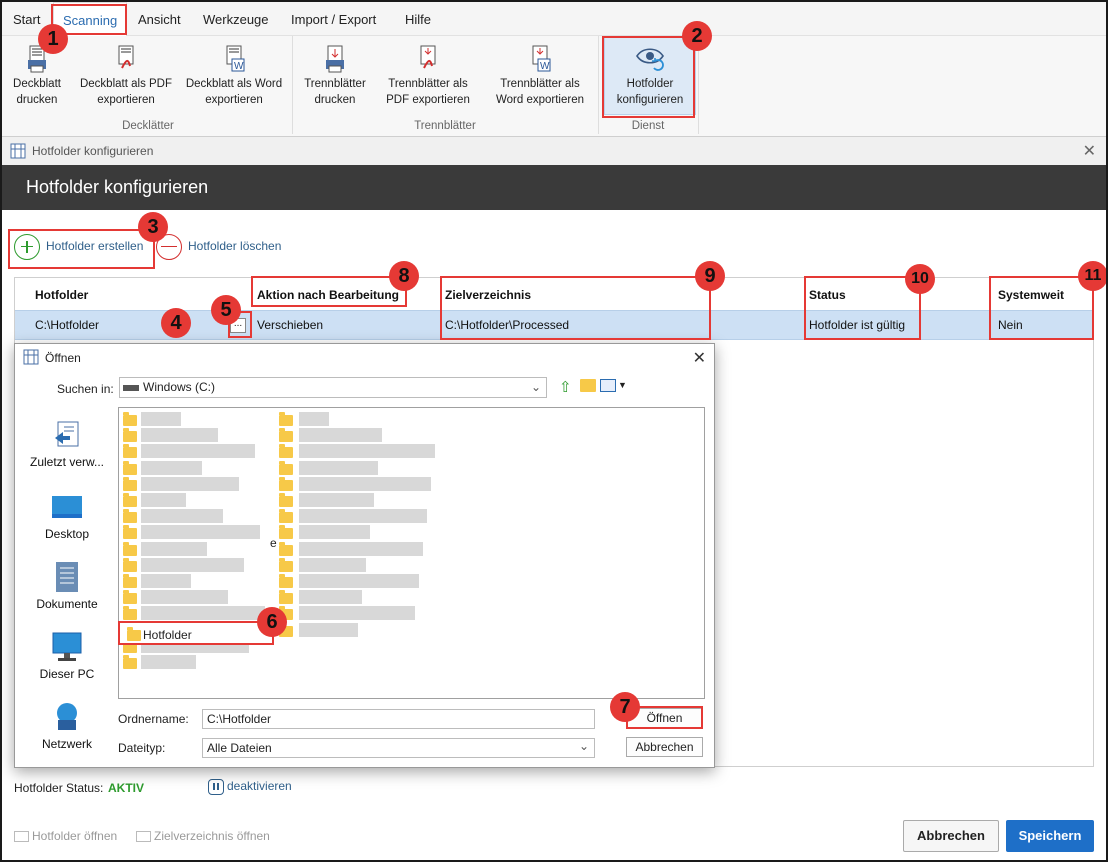 Image resolution: width=1108 pixels, height=862 pixels. What do you see at coordinates (126, 57) in the screenshot?
I see `pdf-export-icon` at bounding box center [126, 57].